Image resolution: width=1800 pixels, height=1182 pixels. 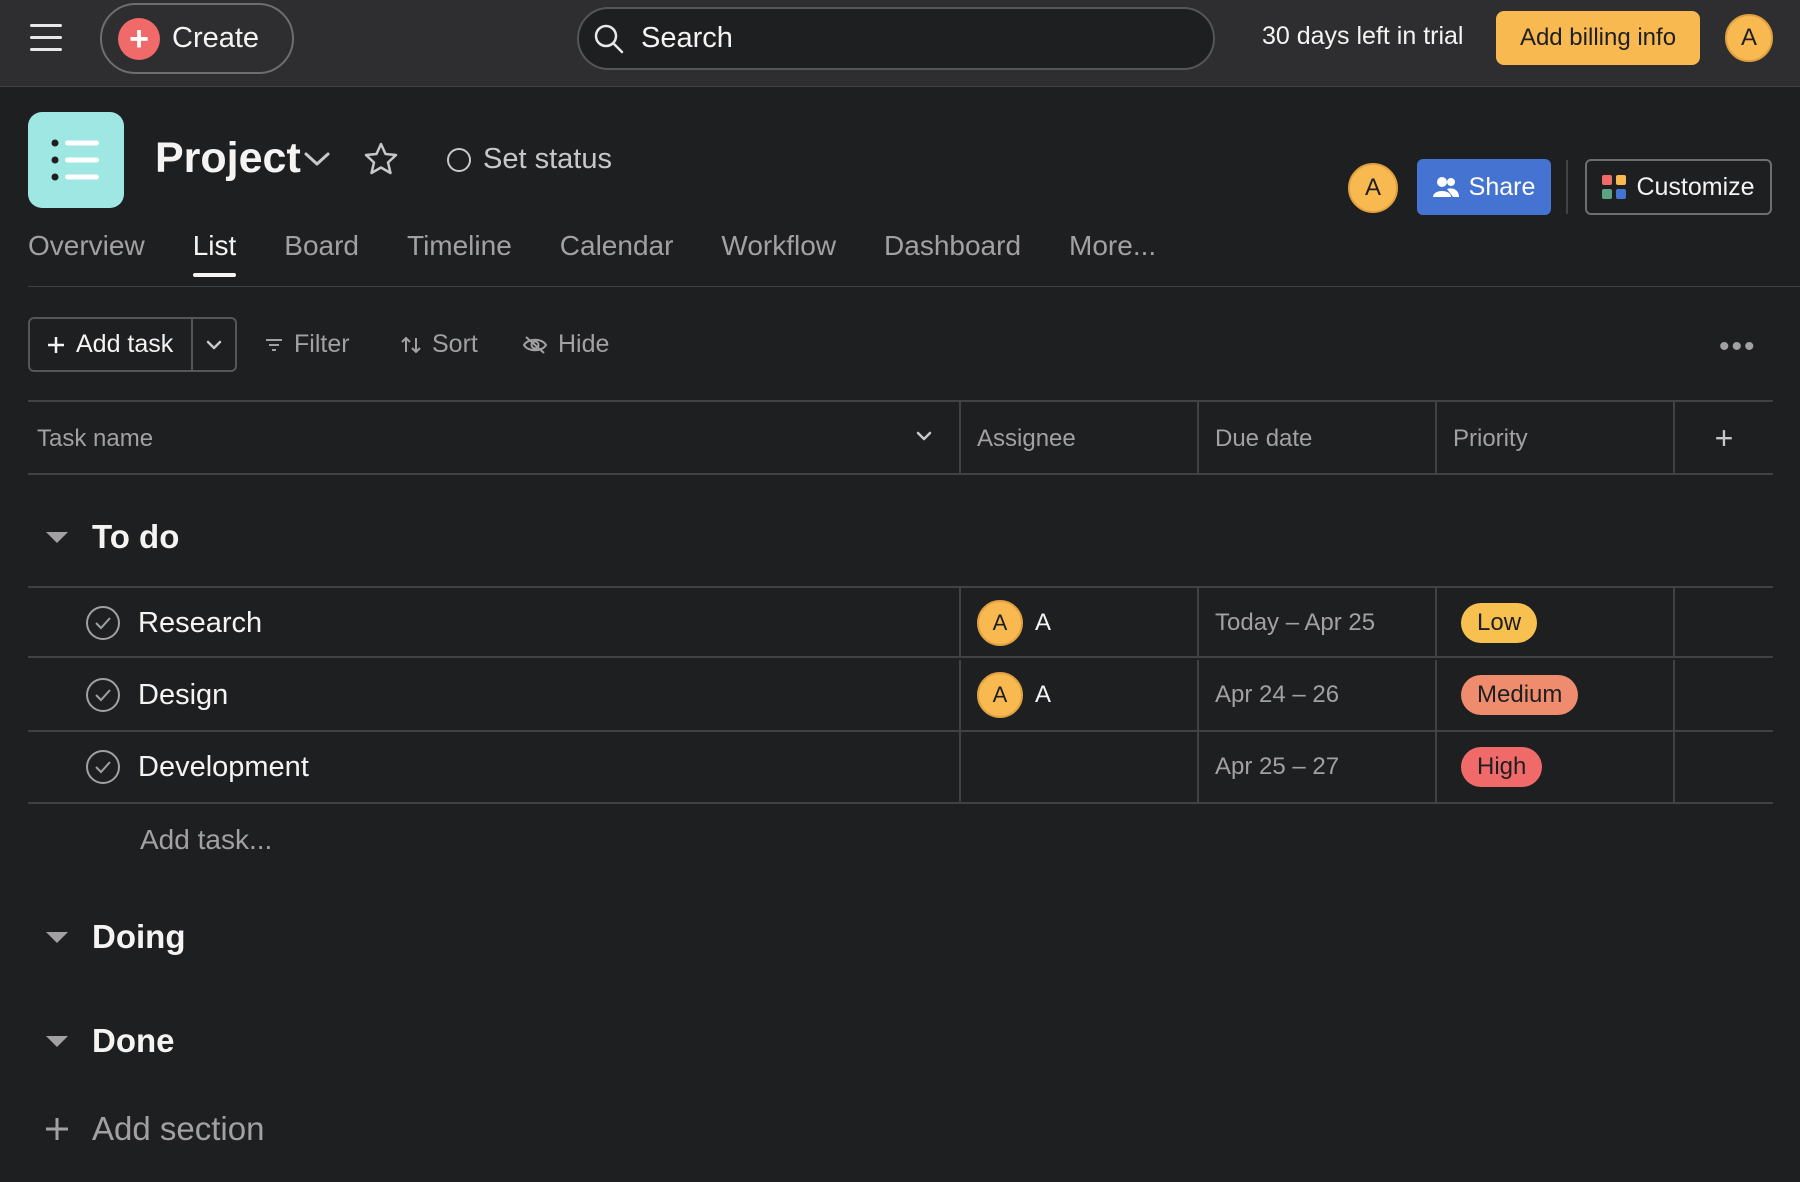 I want to click on customize-button: Customize, so click(x=1678, y=187).